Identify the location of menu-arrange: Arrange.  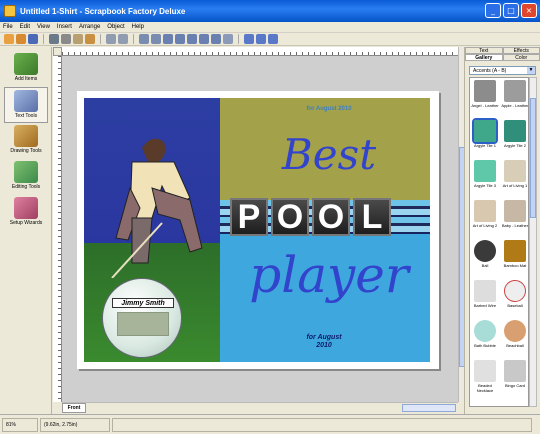
(89, 27).